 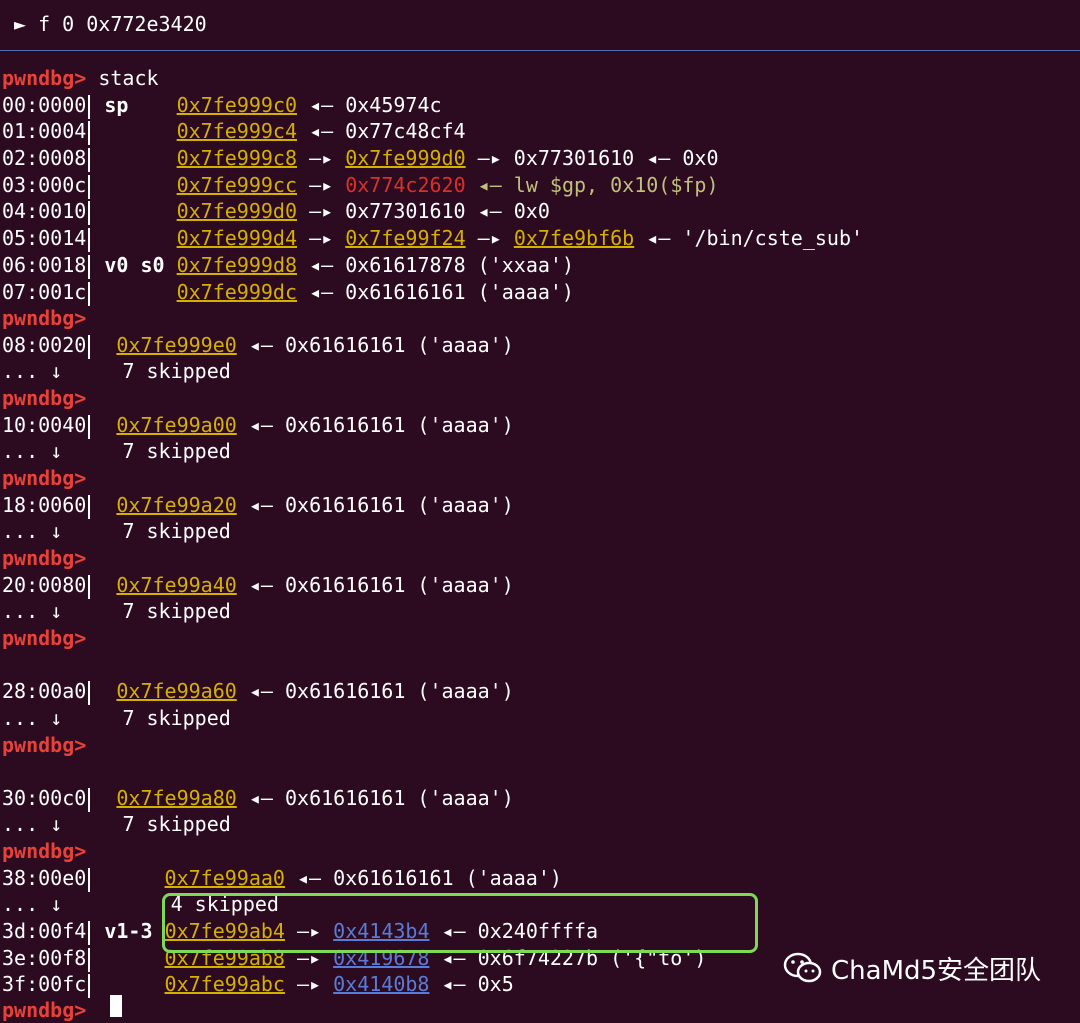 I want to click on stack-address: 0x7fe99aa0, so click(x=225, y=878).